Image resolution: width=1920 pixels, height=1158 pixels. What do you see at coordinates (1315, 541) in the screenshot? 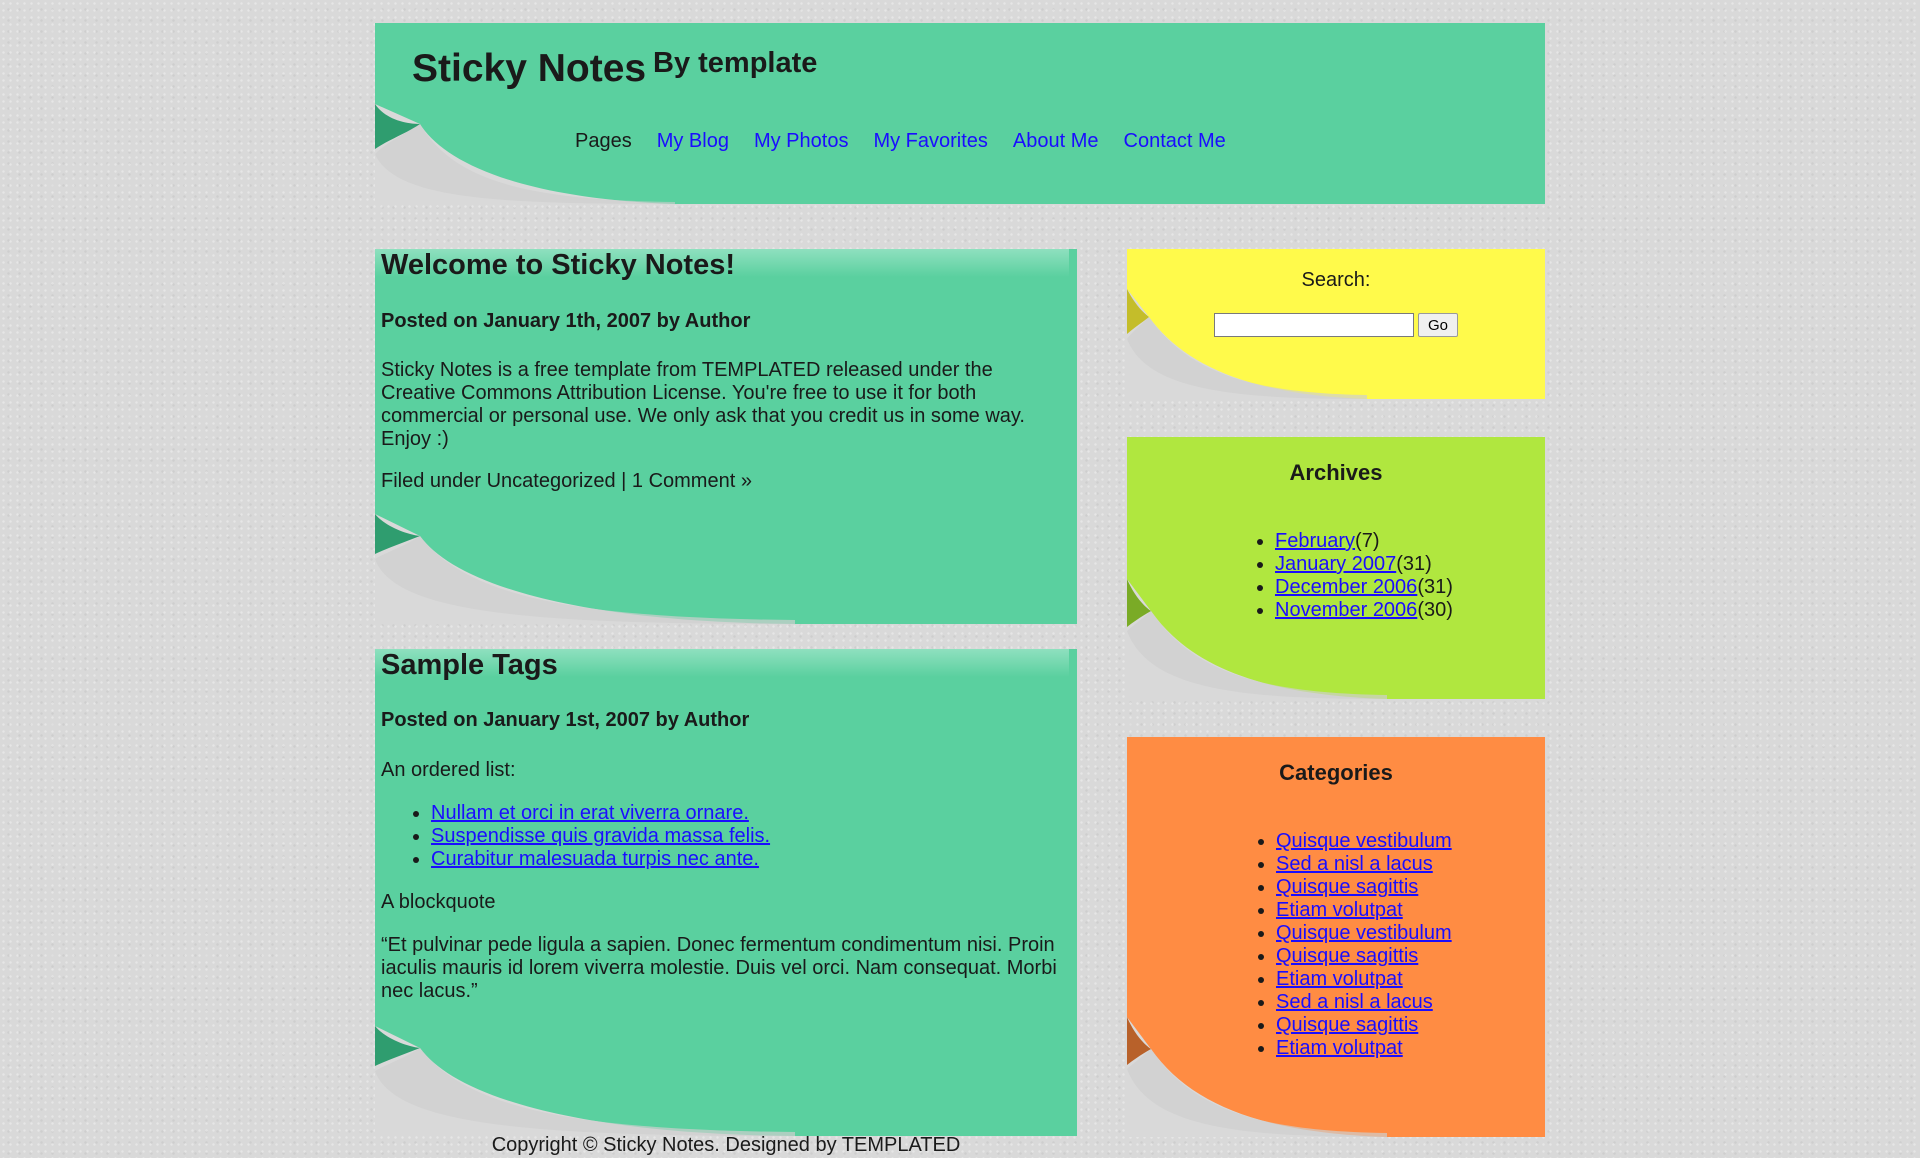
I see `archive-link: February` at bounding box center [1315, 541].